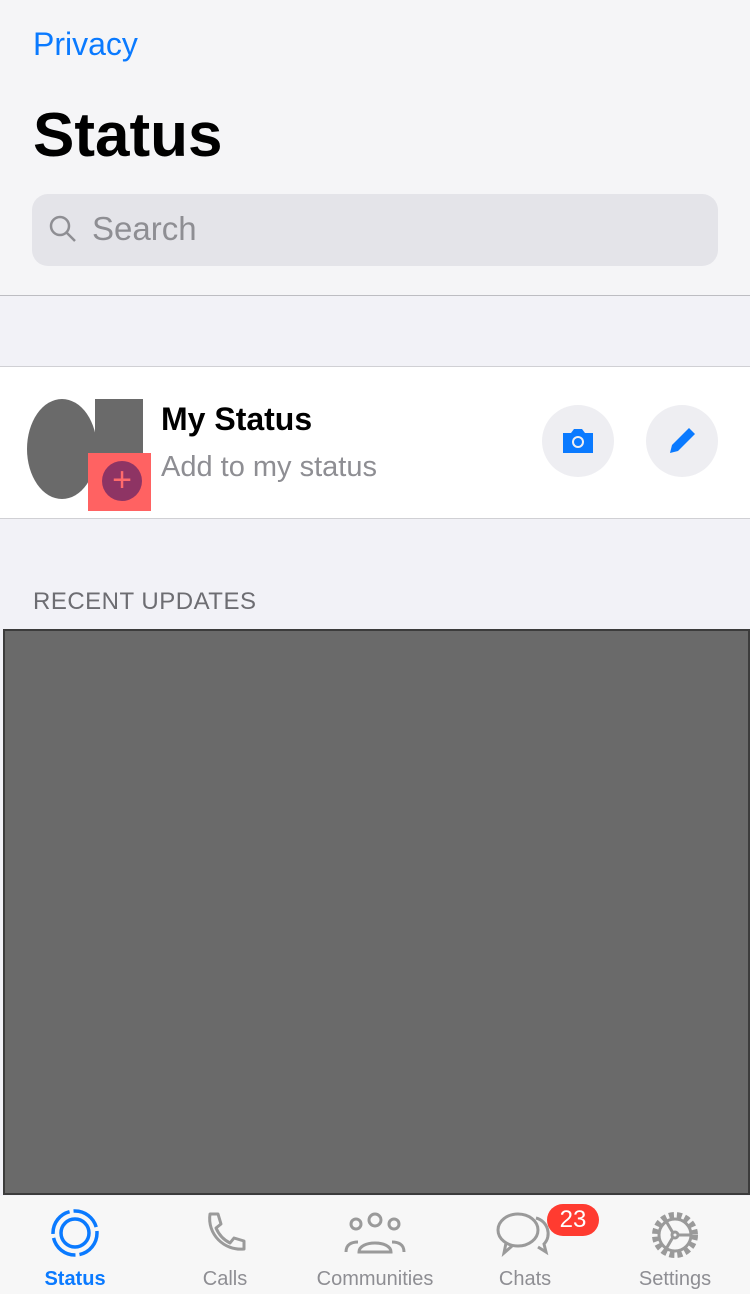 The image size is (750, 1294). I want to click on tab-status: Status, so click(75, 1245).